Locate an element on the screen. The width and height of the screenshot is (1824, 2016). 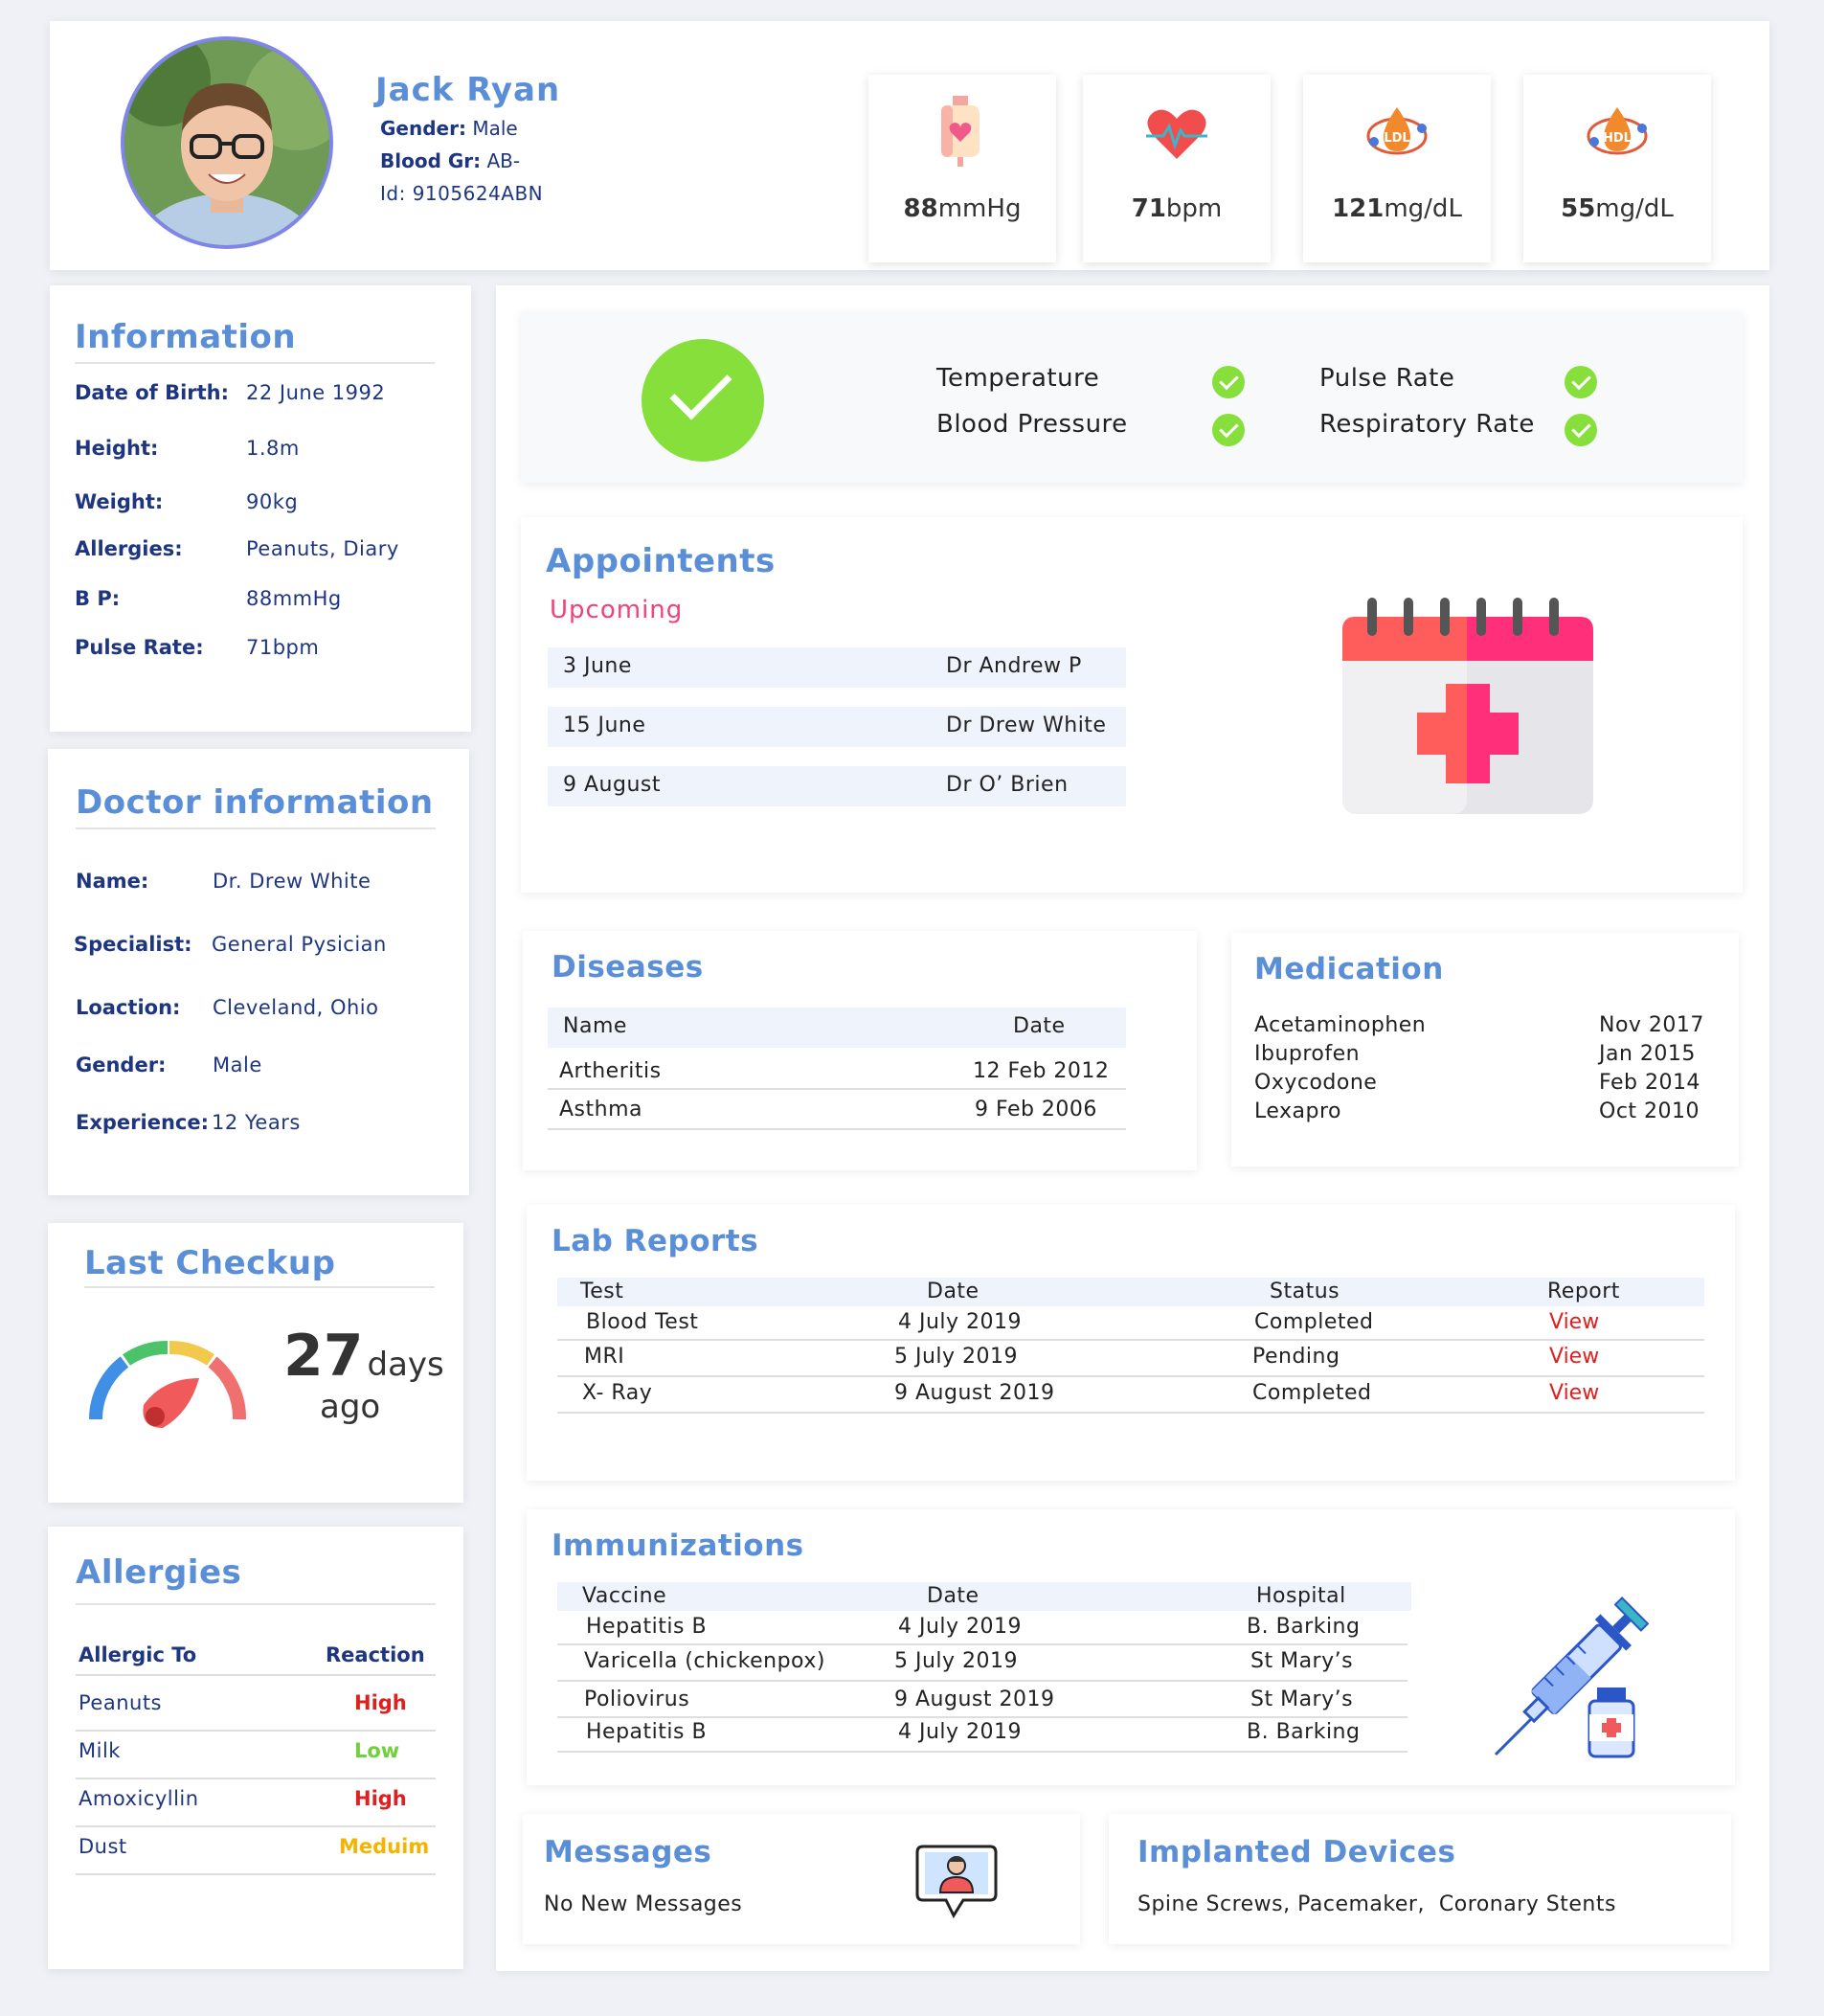
vital-value: 88mmHg is located at coordinates (962, 208).